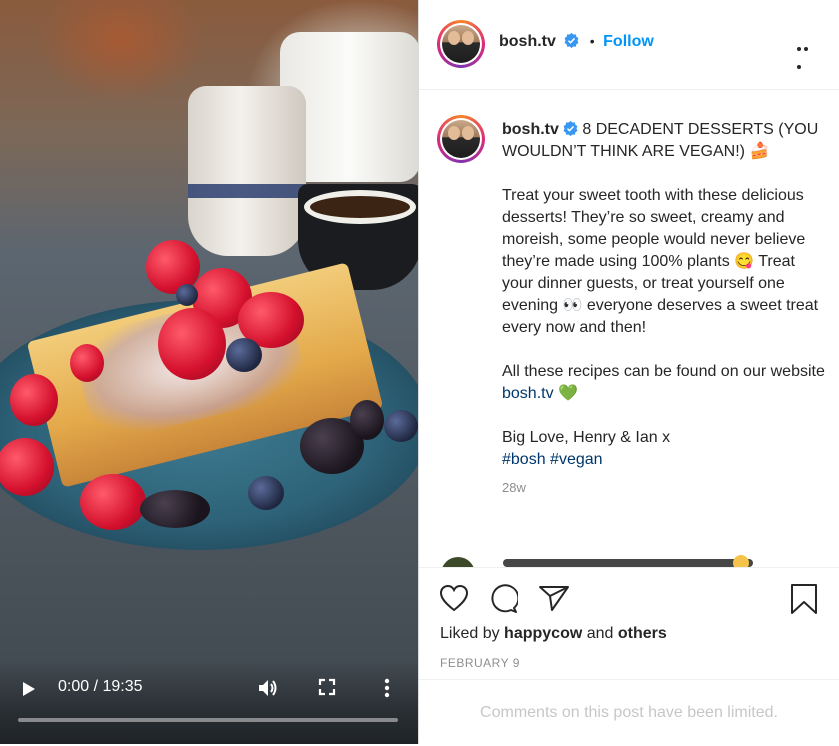 The image size is (839, 746). Describe the element at coordinates (530, 129) in the screenshot. I see `caption-username: bosh.tv` at that location.